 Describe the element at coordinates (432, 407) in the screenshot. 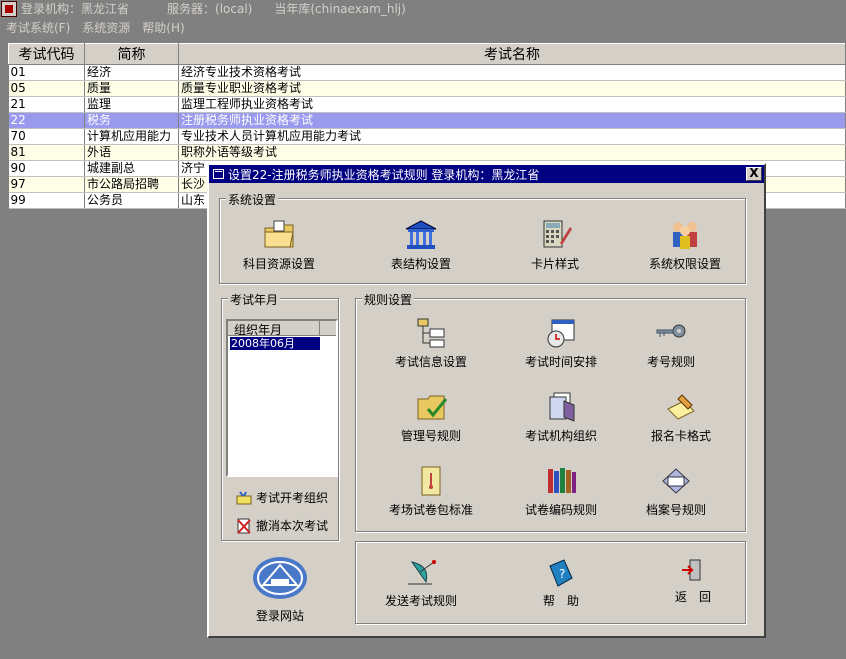

I see `folder-check-icon` at that location.